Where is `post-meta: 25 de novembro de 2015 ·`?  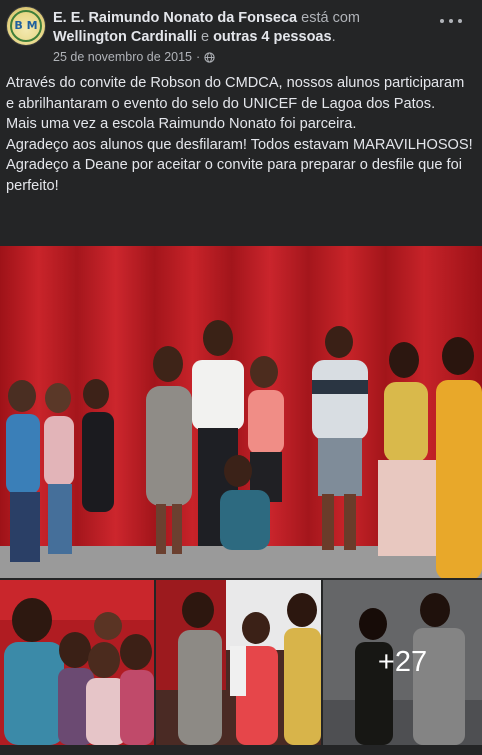 post-meta: 25 de novembro de 2015 · is located at coordinates (134, 57).